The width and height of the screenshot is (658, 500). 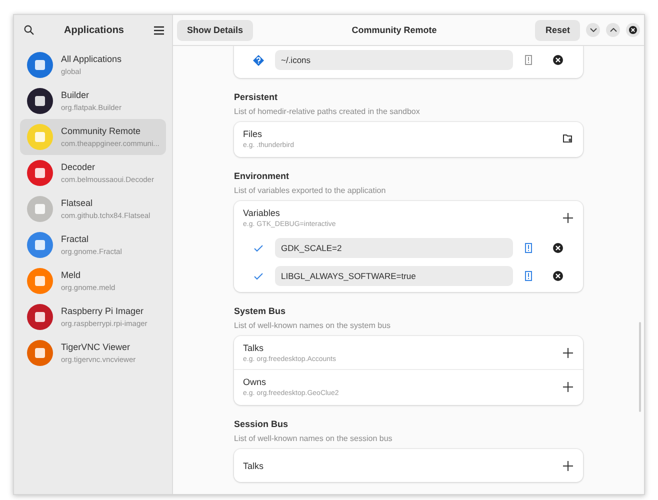 What do you see at coordinates (394, 276) in the screenshot?
I see `value-field: LIBGL_ALWAYS_SOFTWARE=true` at bounding box center [394, 276].